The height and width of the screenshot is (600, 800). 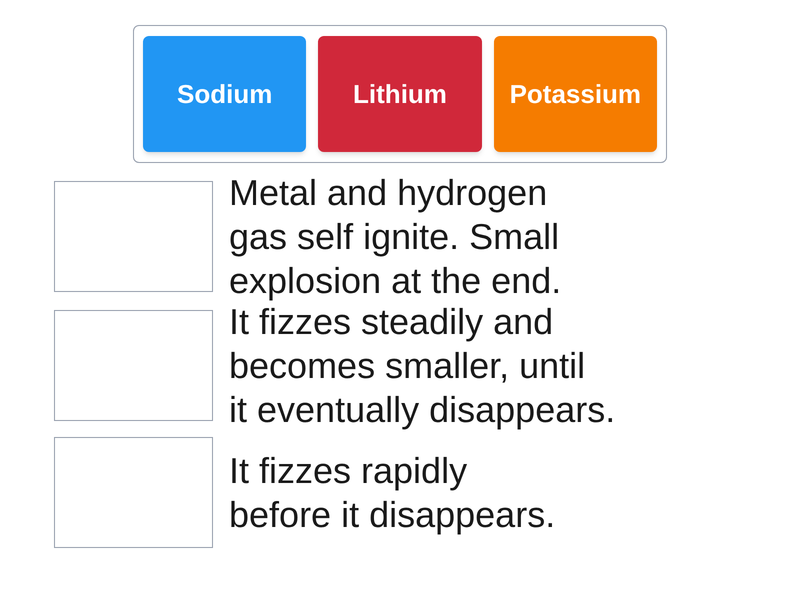 I want to click on answer-tile: Potassium, so click(x=575, y=94).